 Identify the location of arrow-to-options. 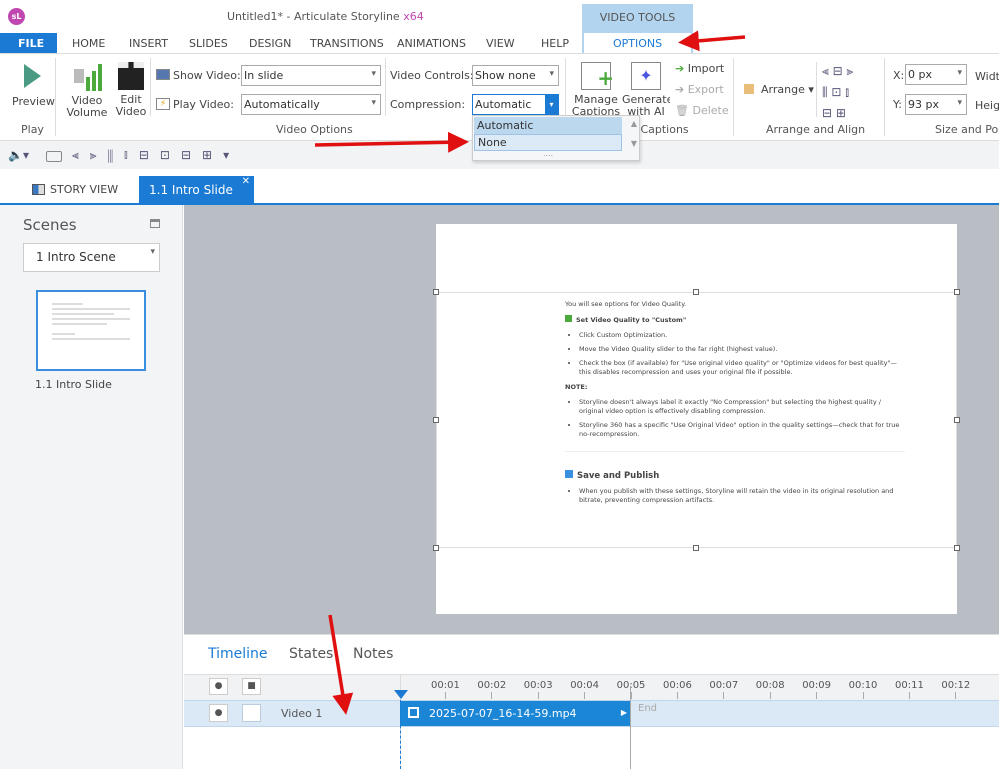
(712, 41).